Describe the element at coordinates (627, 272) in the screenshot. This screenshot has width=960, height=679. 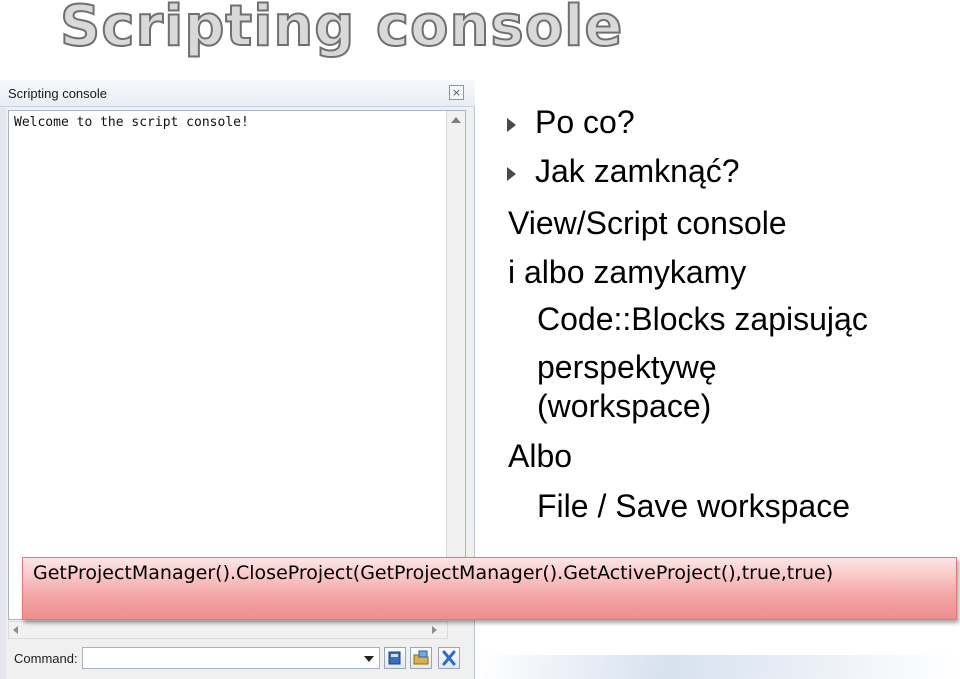
I see `text-i-albo-zamykamy: i albo zamykamy` at that location.